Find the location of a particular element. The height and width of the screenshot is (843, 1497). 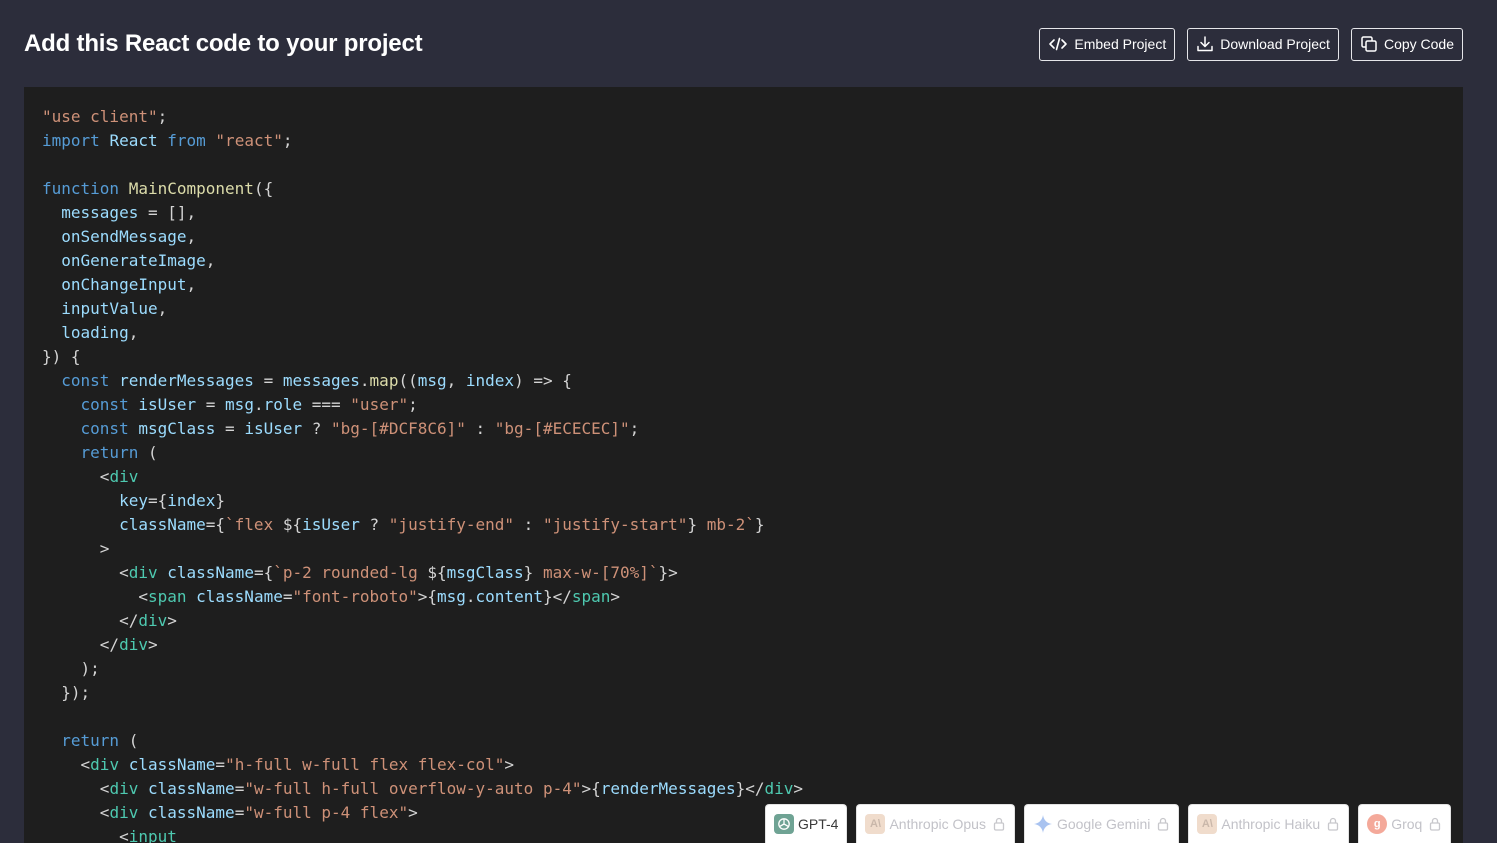

code-token: "bg-[#DCF8C6]" is located at coordinates (398, 428).